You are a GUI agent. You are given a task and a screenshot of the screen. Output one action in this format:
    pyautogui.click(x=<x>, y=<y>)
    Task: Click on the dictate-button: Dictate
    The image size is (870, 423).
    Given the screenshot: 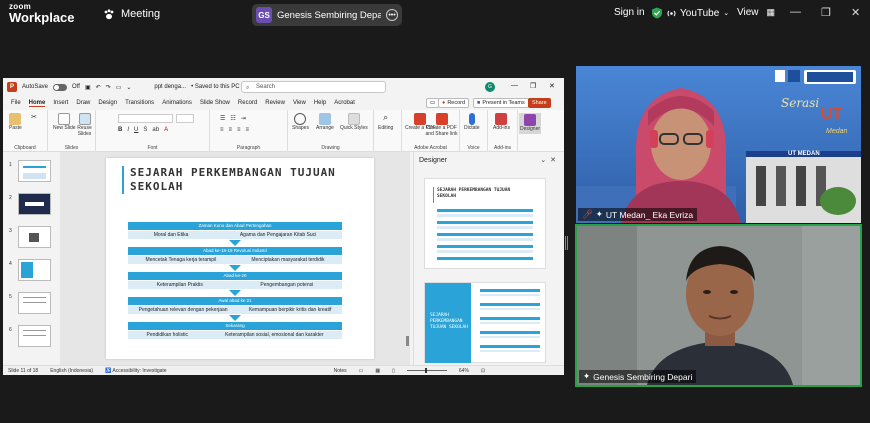 What is the action you would take?
    pyautogui.click(x=472, y=122)
    